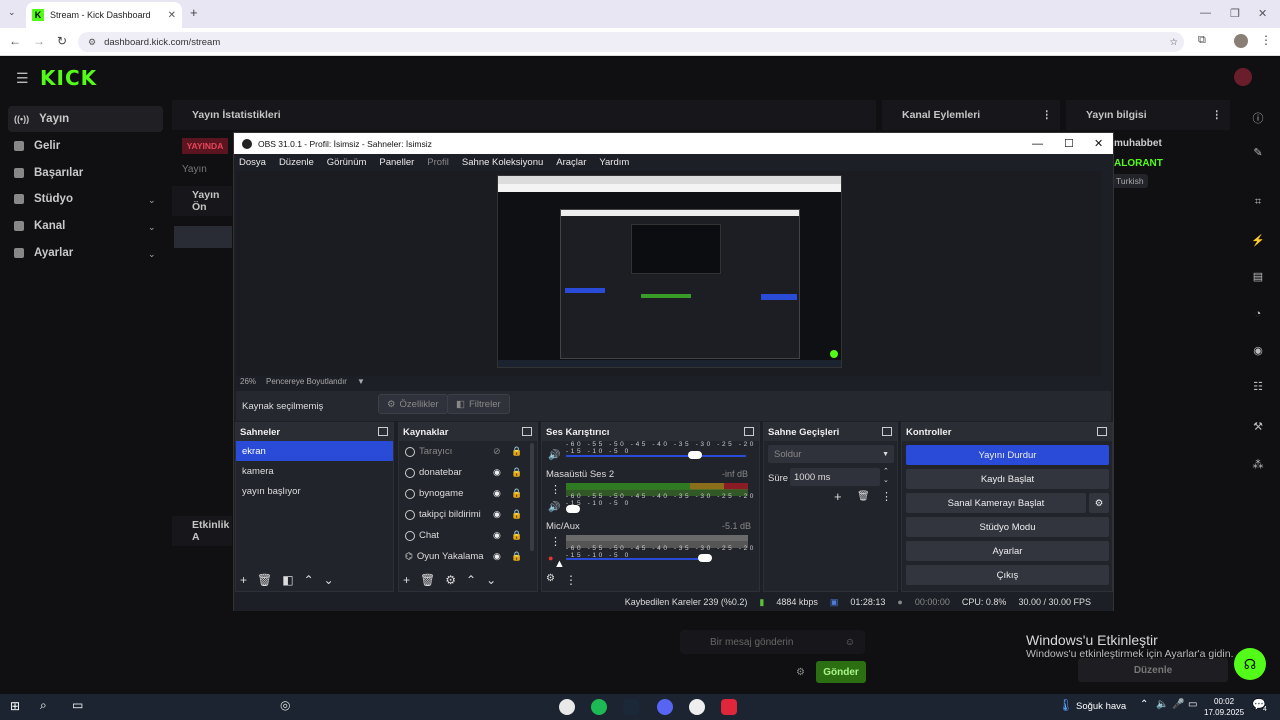  What do you see at coordinates (1173, 42) in the screenshot?
I see `bookmark-star-icon: ☆` at bounding box center [1173, 42].